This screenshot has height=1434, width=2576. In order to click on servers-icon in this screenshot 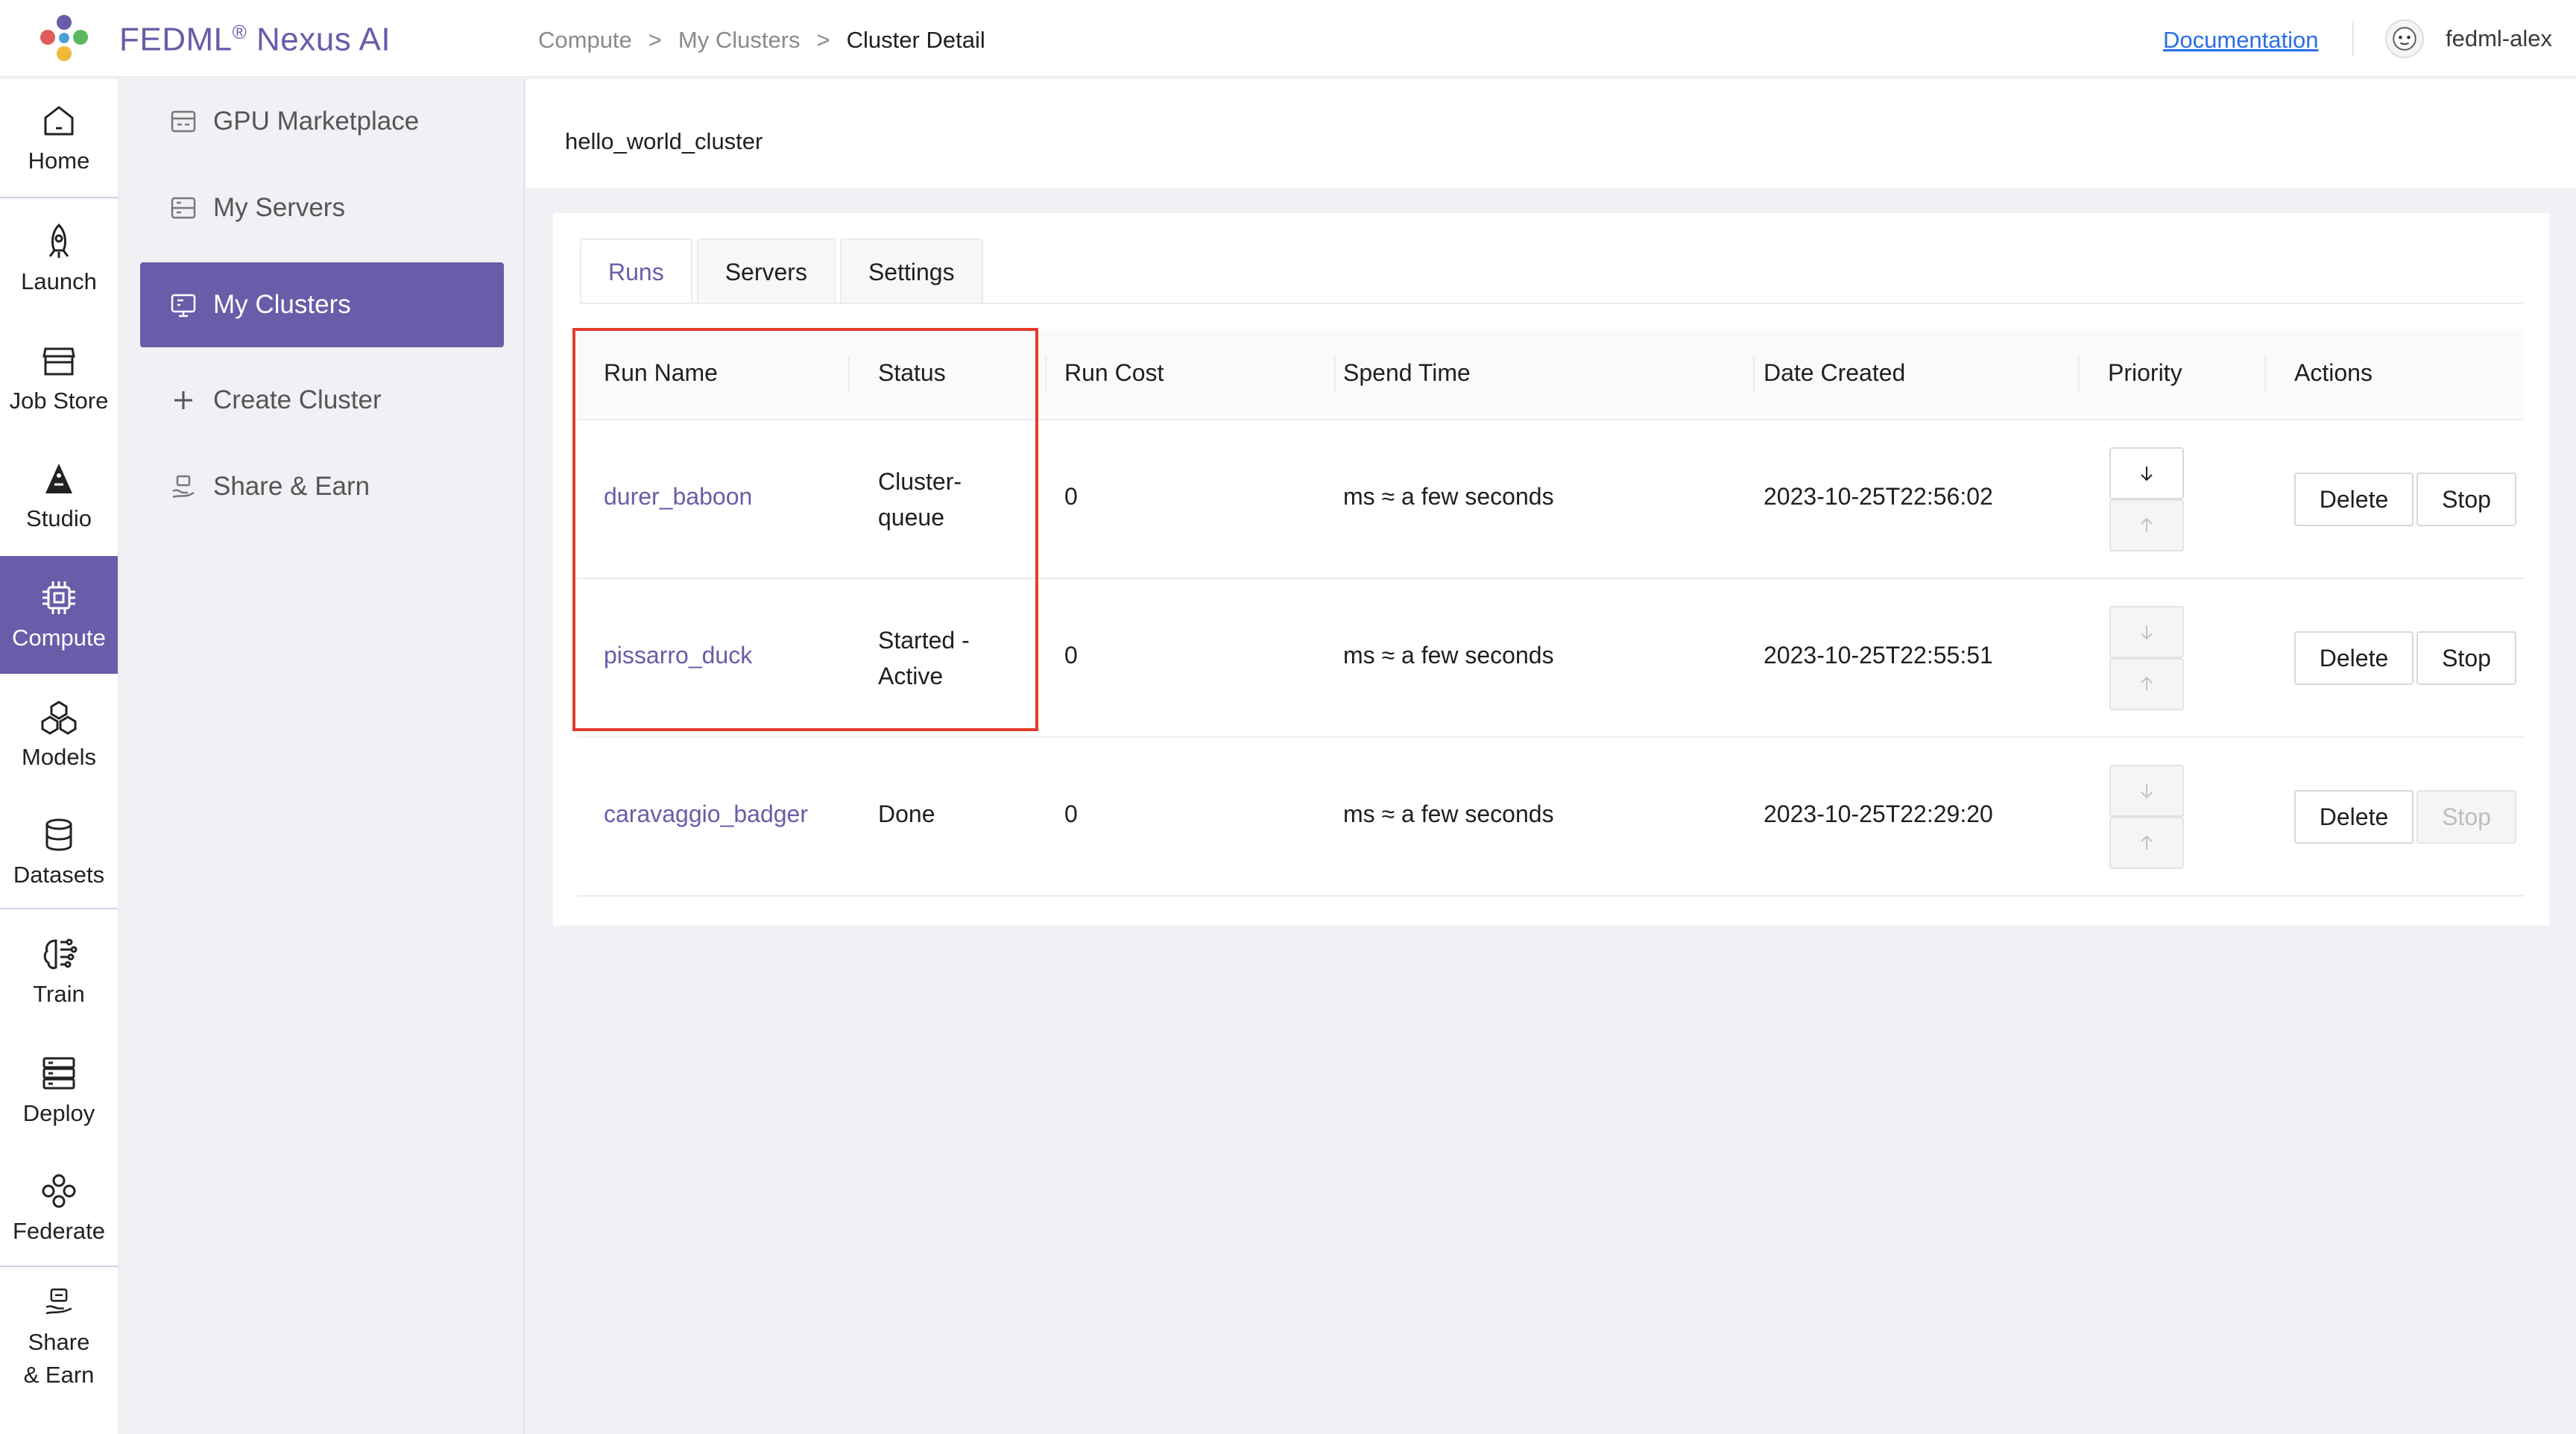, I will do `click(183, 208)`.